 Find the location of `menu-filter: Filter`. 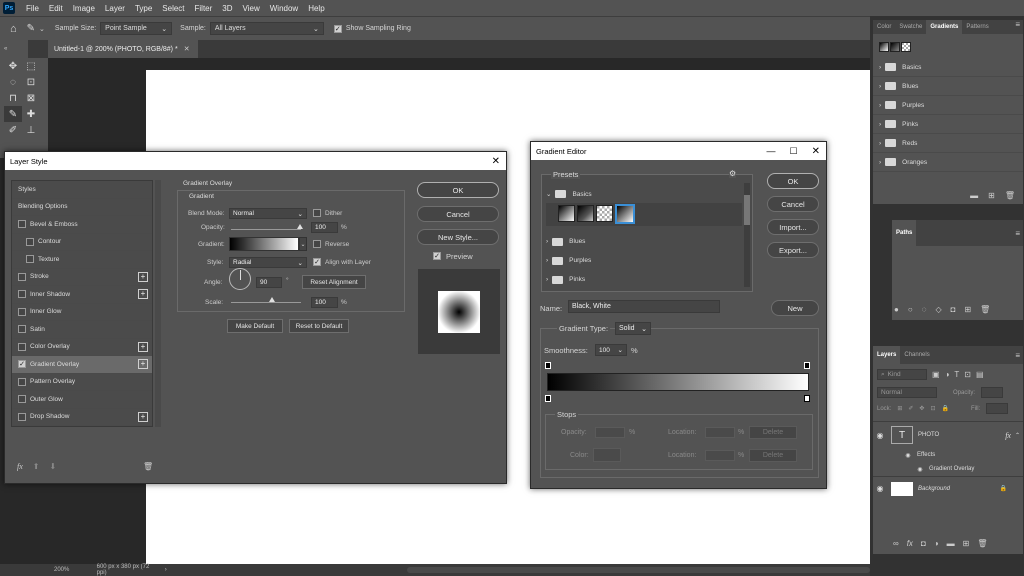

menu-filter: Filter is located at coordinates (204, 8).